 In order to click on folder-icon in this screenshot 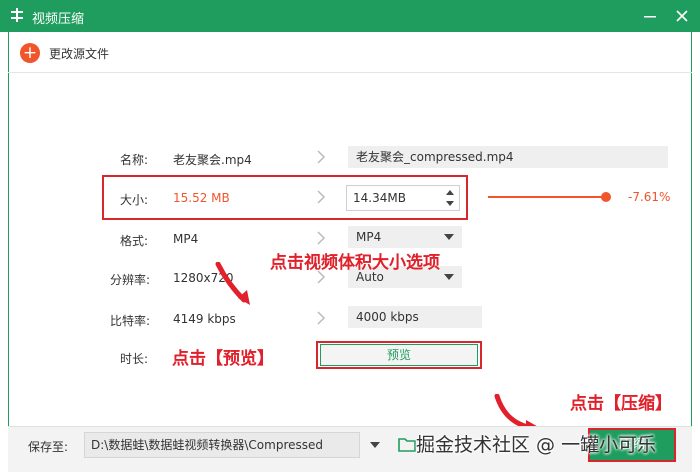, I will do `click(407, 444)`.